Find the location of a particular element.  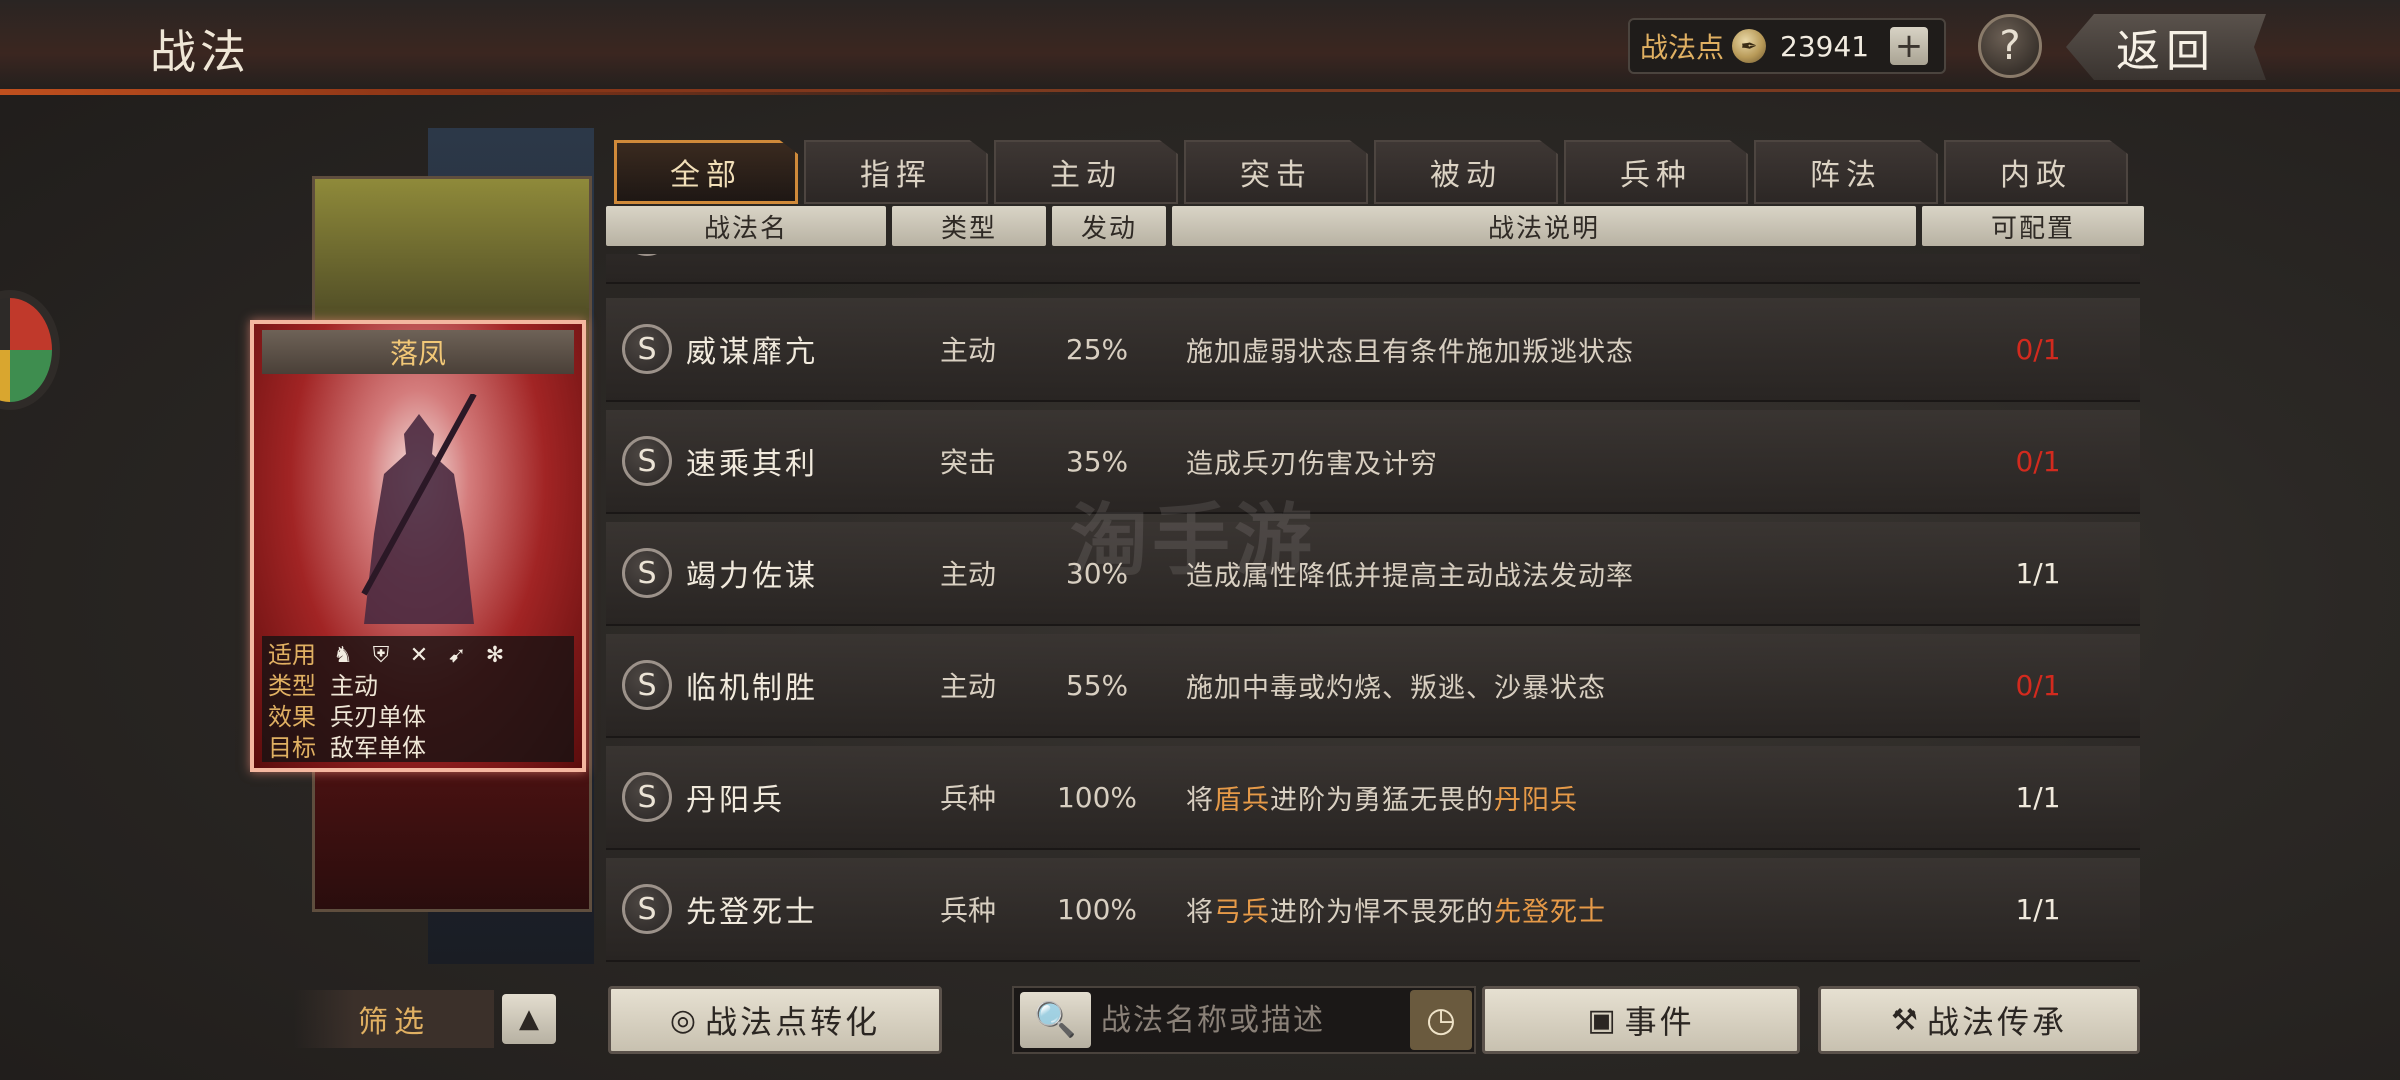

tactic-rate: 25% is located at coordinates (1097, 349).